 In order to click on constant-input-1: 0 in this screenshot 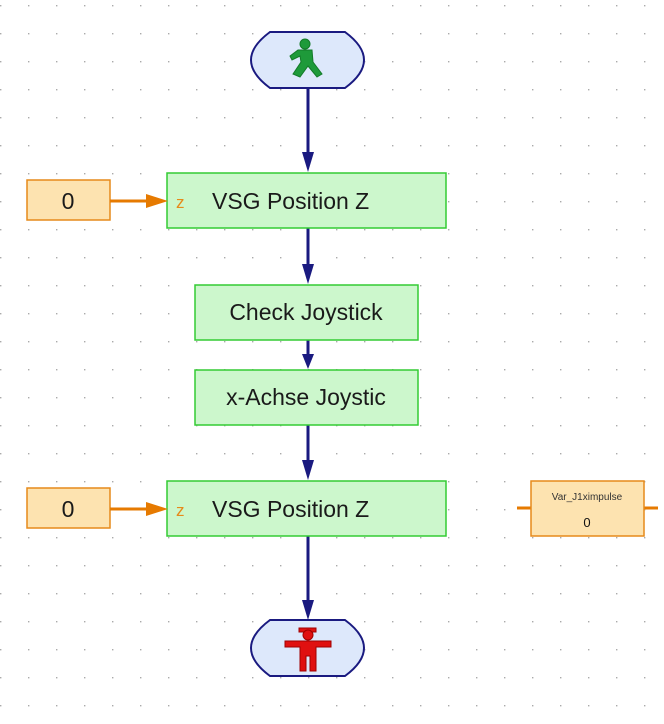, I will do `click(68, 200)`.